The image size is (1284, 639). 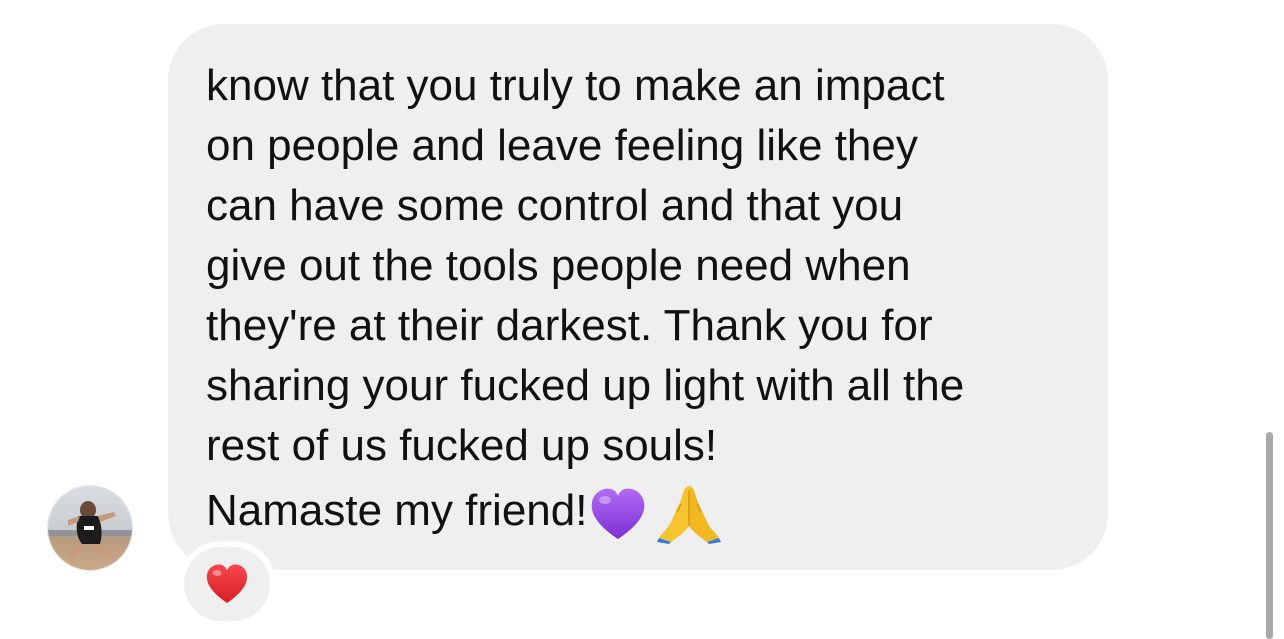 I want to click on message-line: they're at their darkest. Thank you for, so click(x=569, y=325).